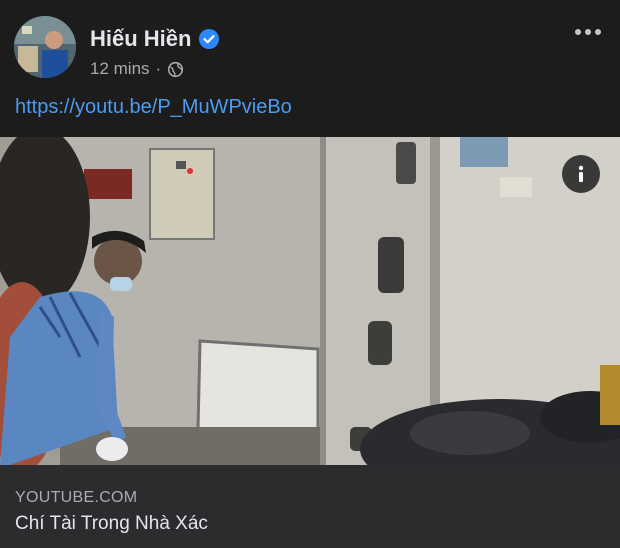 The height and width of the screenshot is (548, 620). What do you see at coordinates (209, 39) in the screenshot?
I see `verified-badge-icon` at bounding box center [209, 39].